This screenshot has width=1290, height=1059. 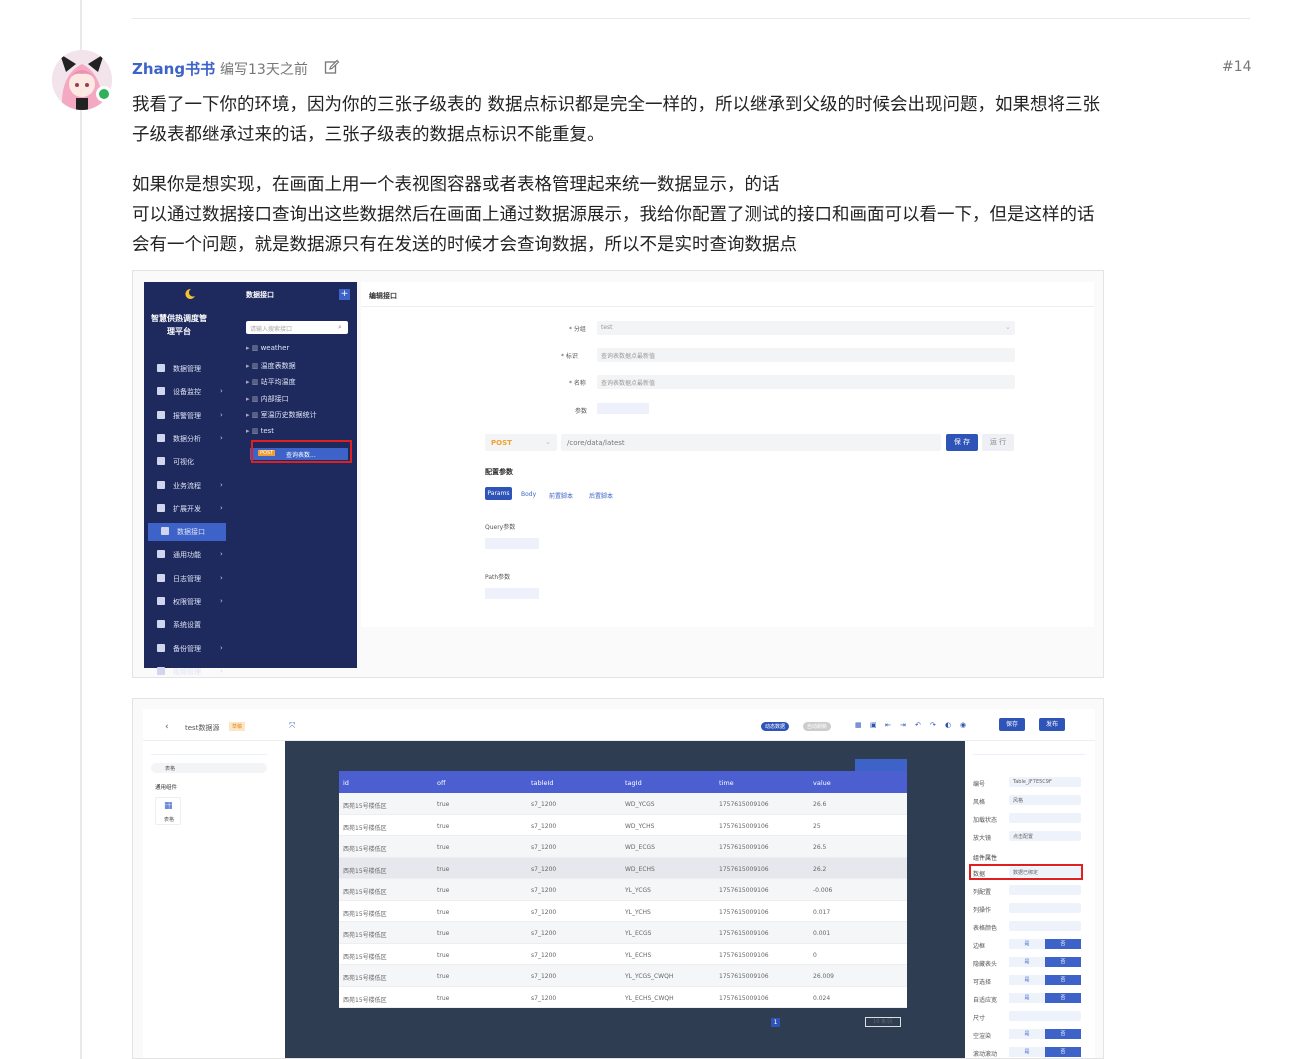 I want to click on param-tools, so click(x=623, y=408).